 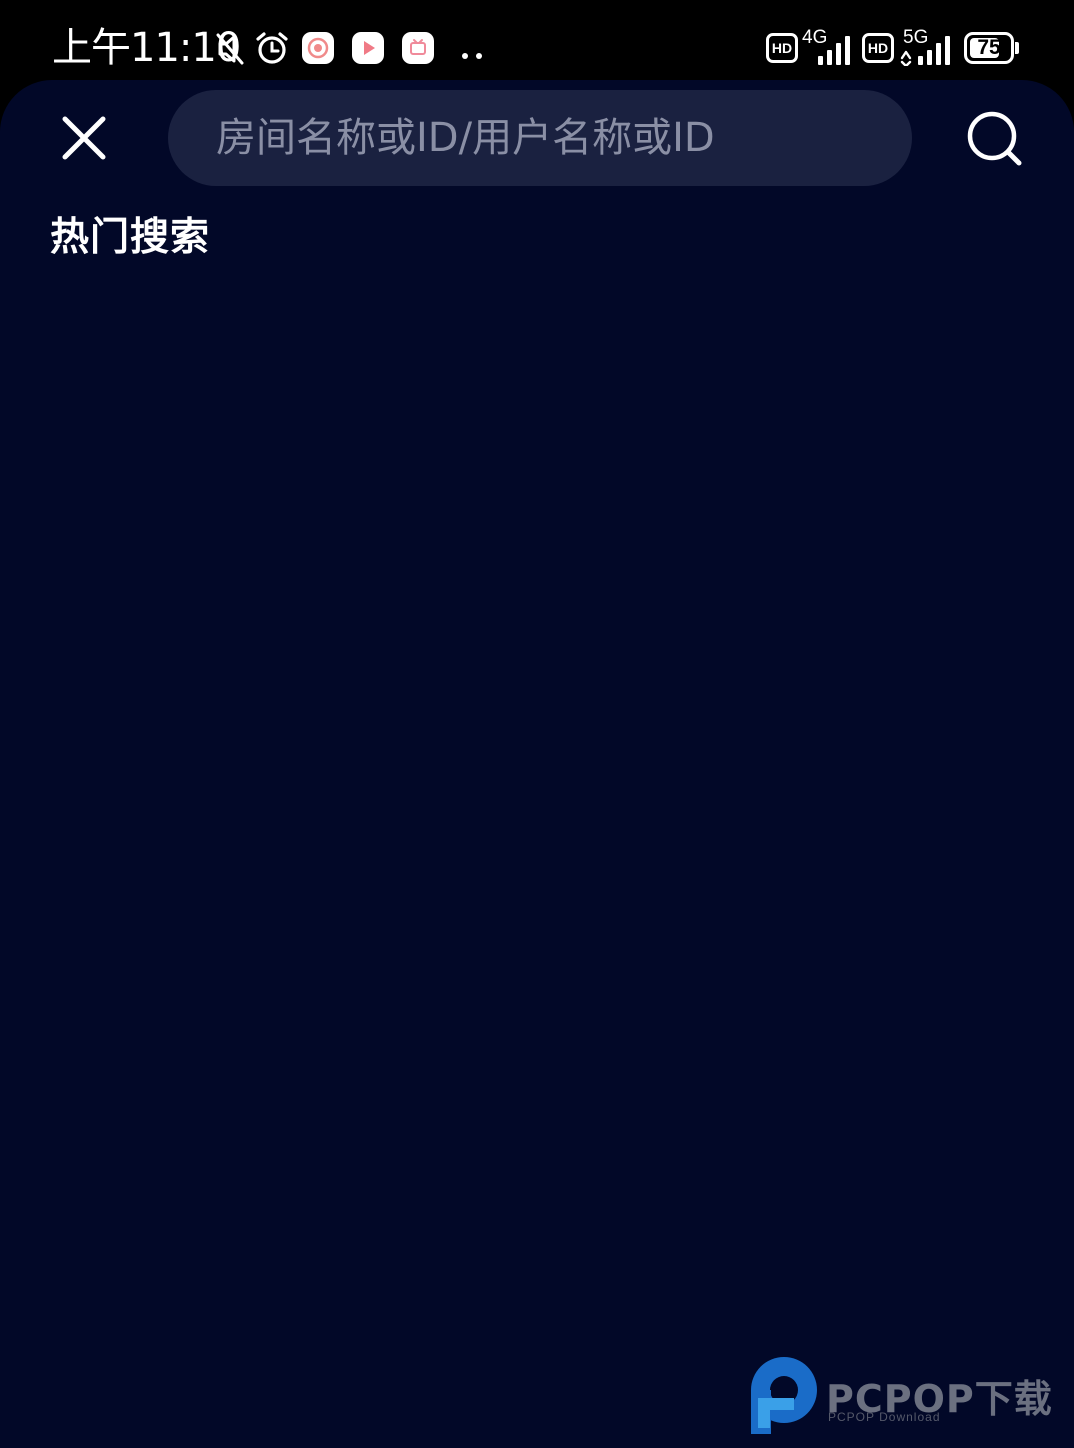 I want to click on battery-icon: 75, so click(x=989, y=48).